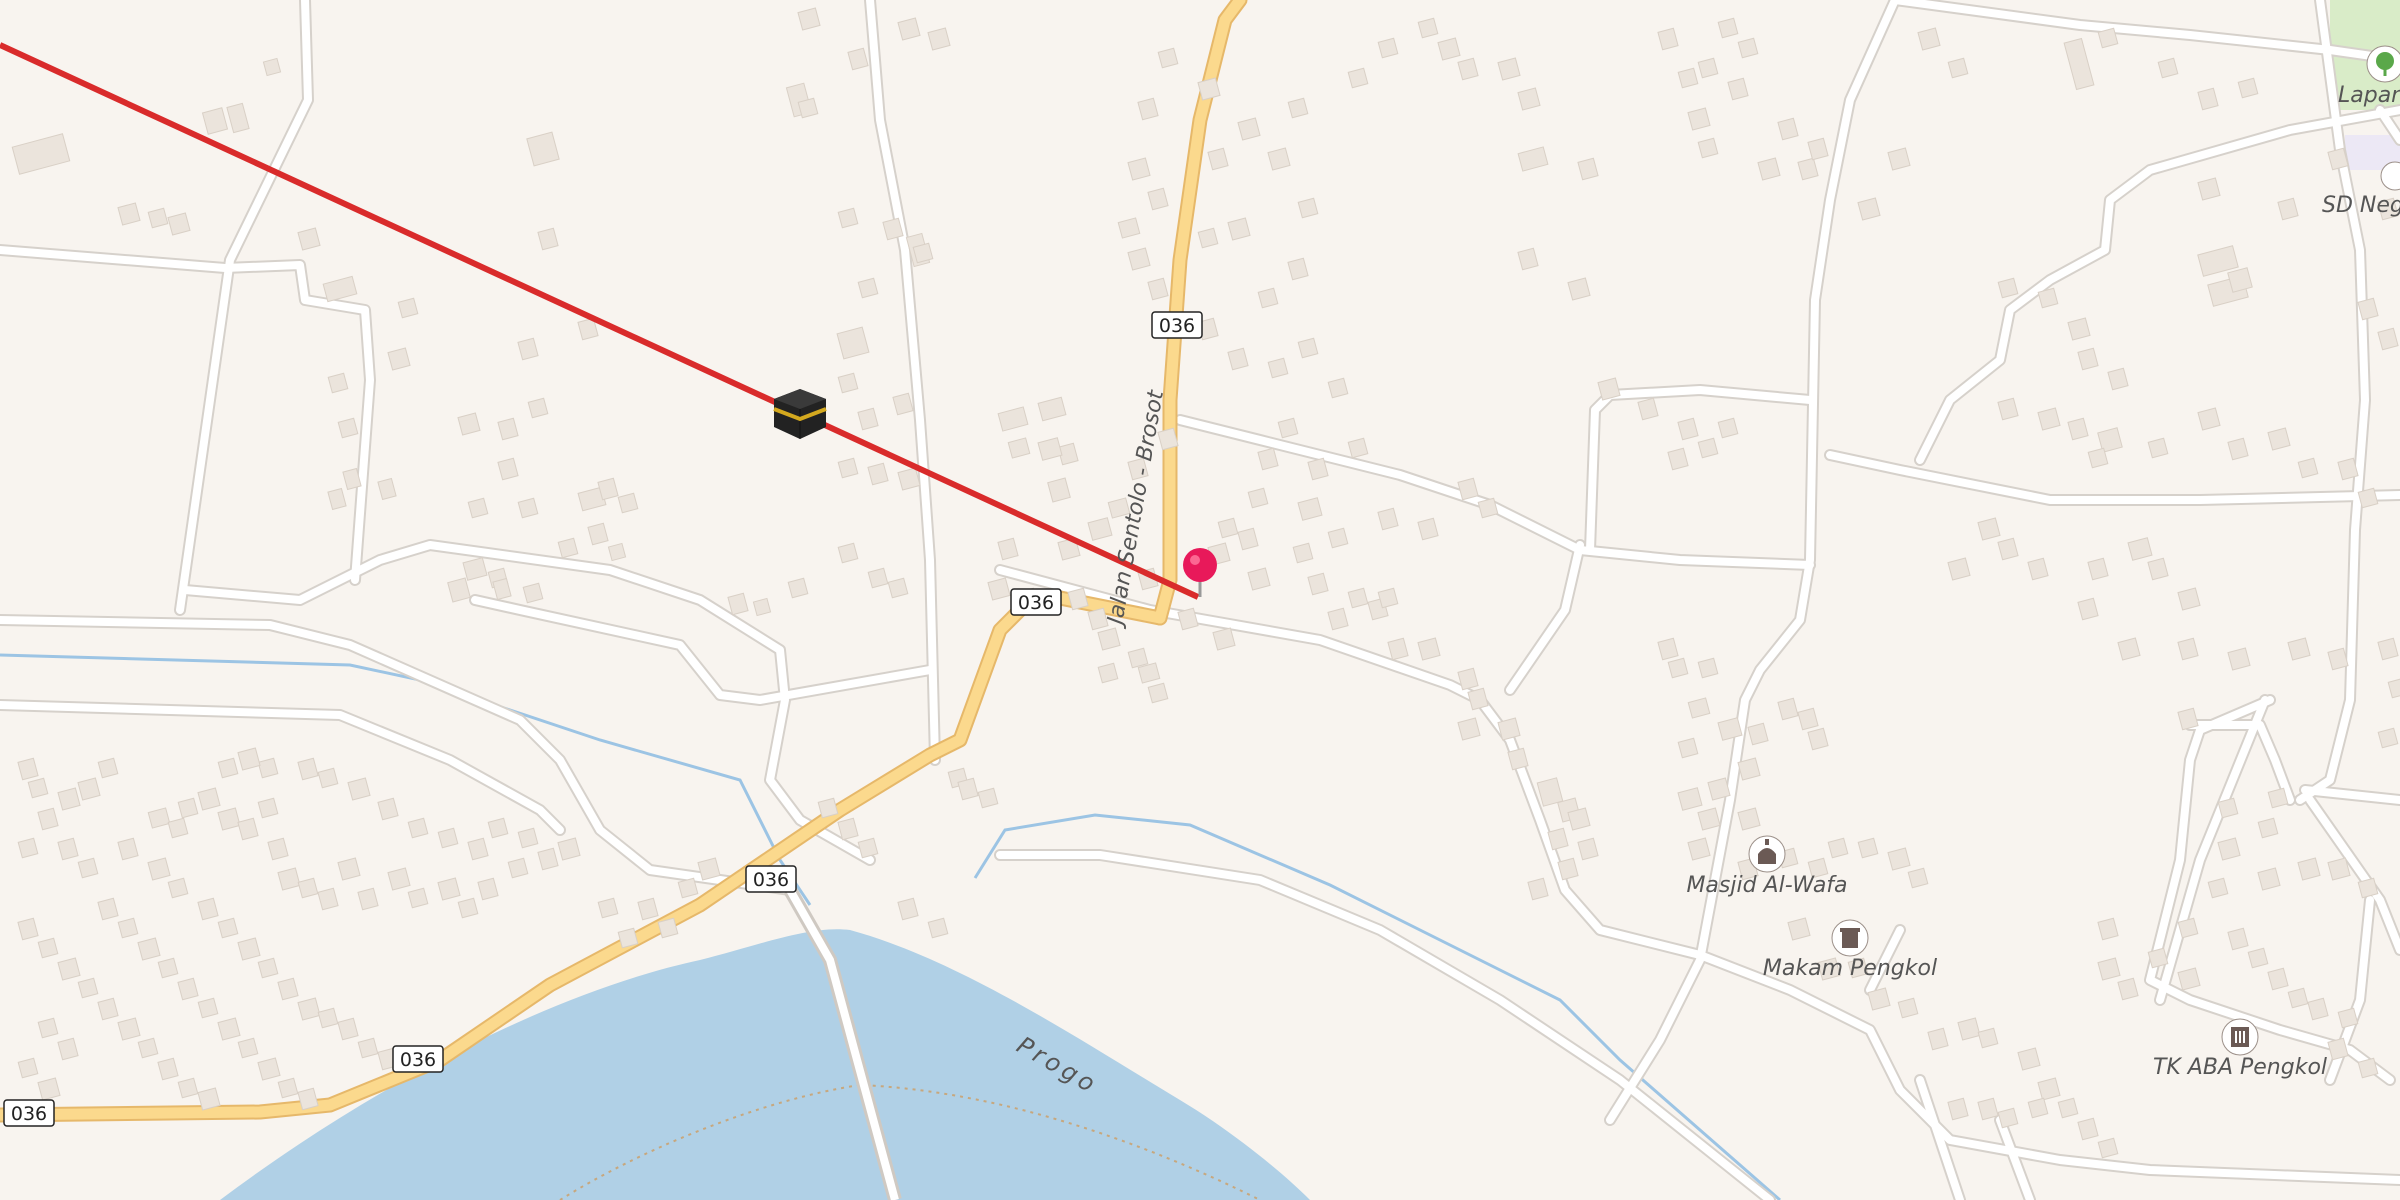  Describe the element at coordinates (1767, 854) in the screenshot. I see `mosque-icon` at that location.